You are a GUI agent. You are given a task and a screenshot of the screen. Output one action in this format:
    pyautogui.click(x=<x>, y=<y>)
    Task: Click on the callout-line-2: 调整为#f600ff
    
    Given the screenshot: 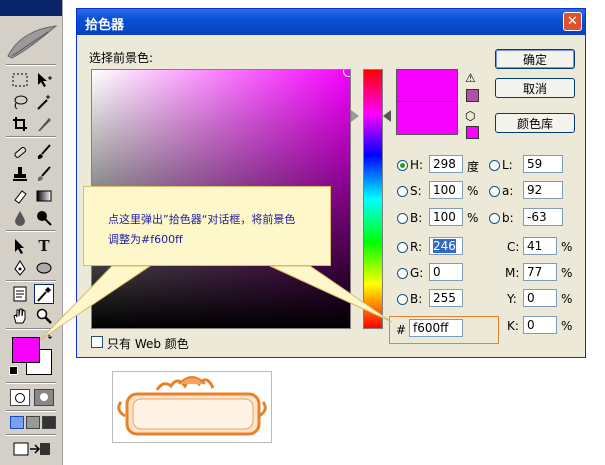 What is the action you would take?
    pyautogui.click(x=145, y=239)
    